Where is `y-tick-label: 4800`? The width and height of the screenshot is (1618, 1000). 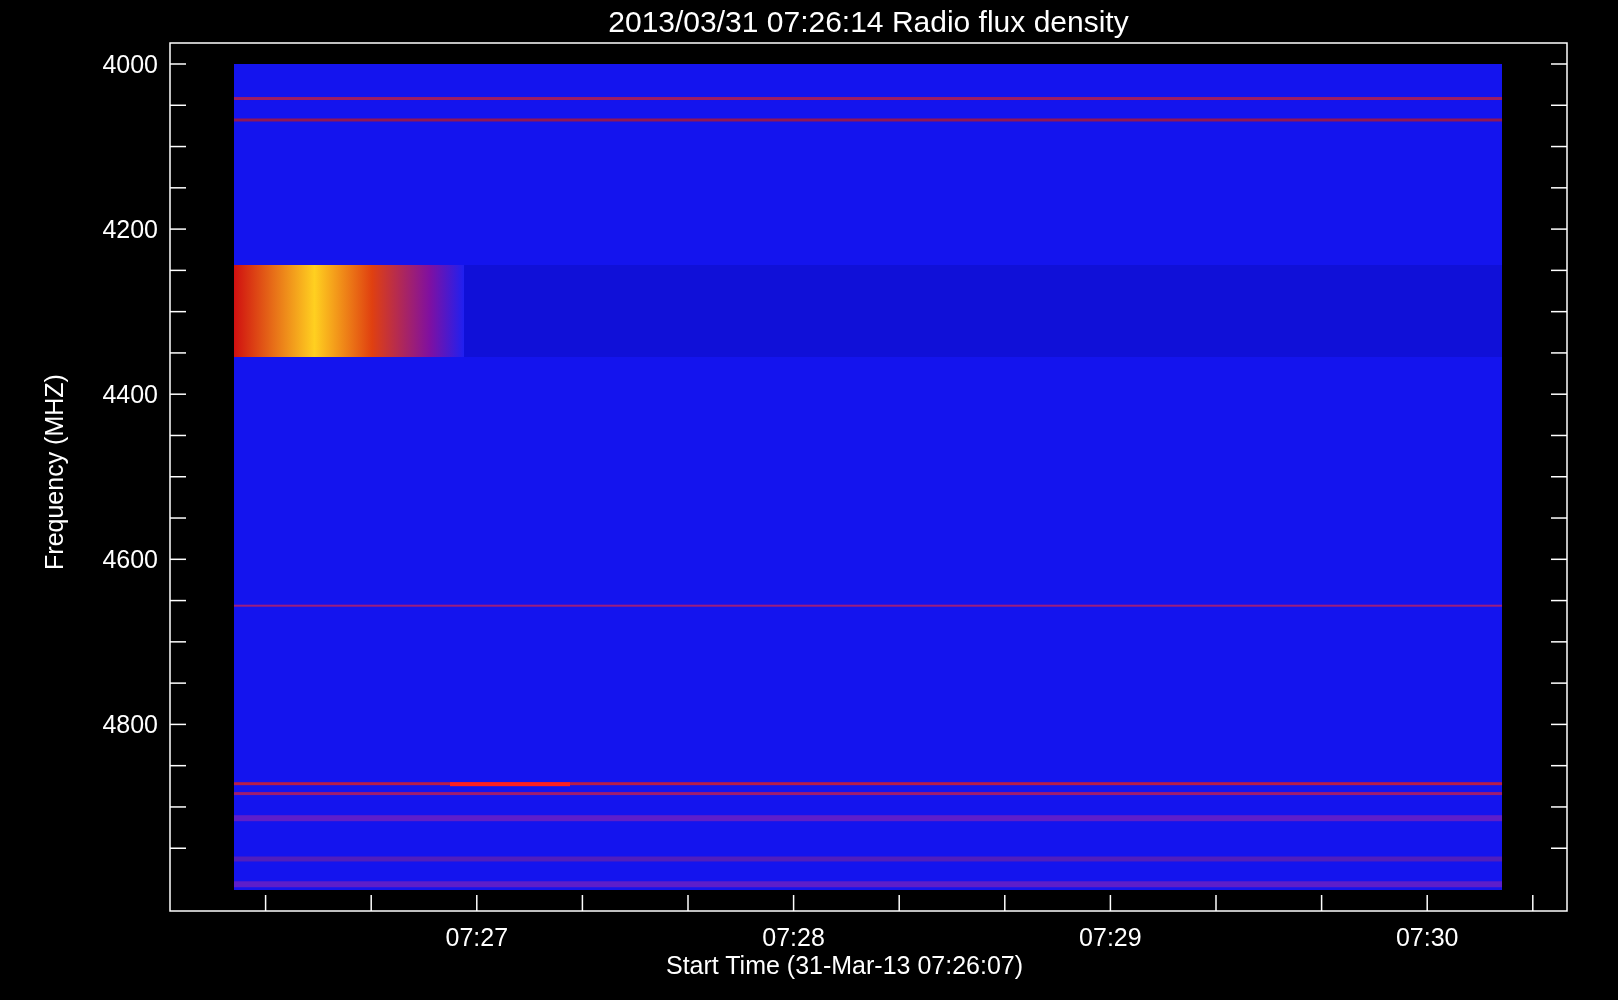
y-tick-label: 4800 is located at coordinates (130, 724).